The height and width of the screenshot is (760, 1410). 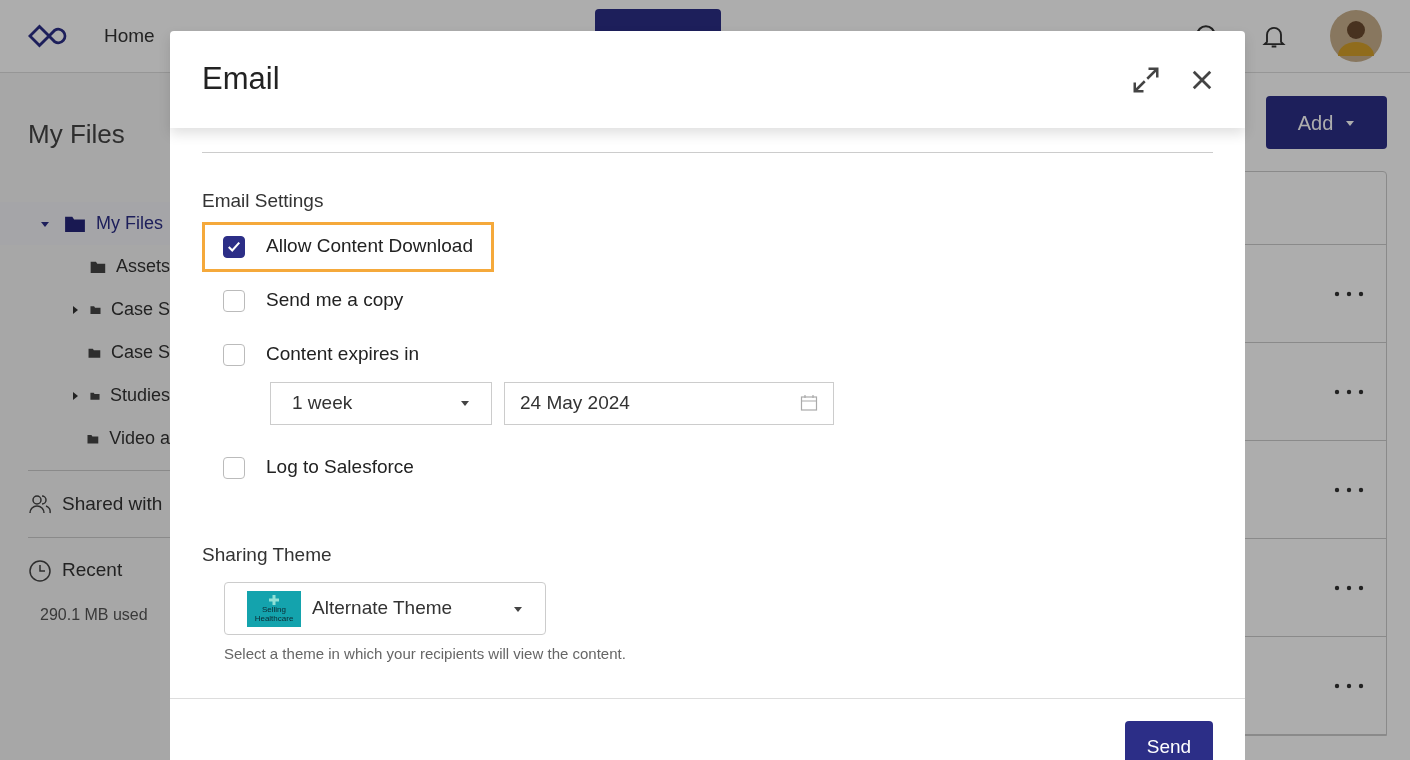 I want to click on checkmark-icon, so click(x=234, y=246).